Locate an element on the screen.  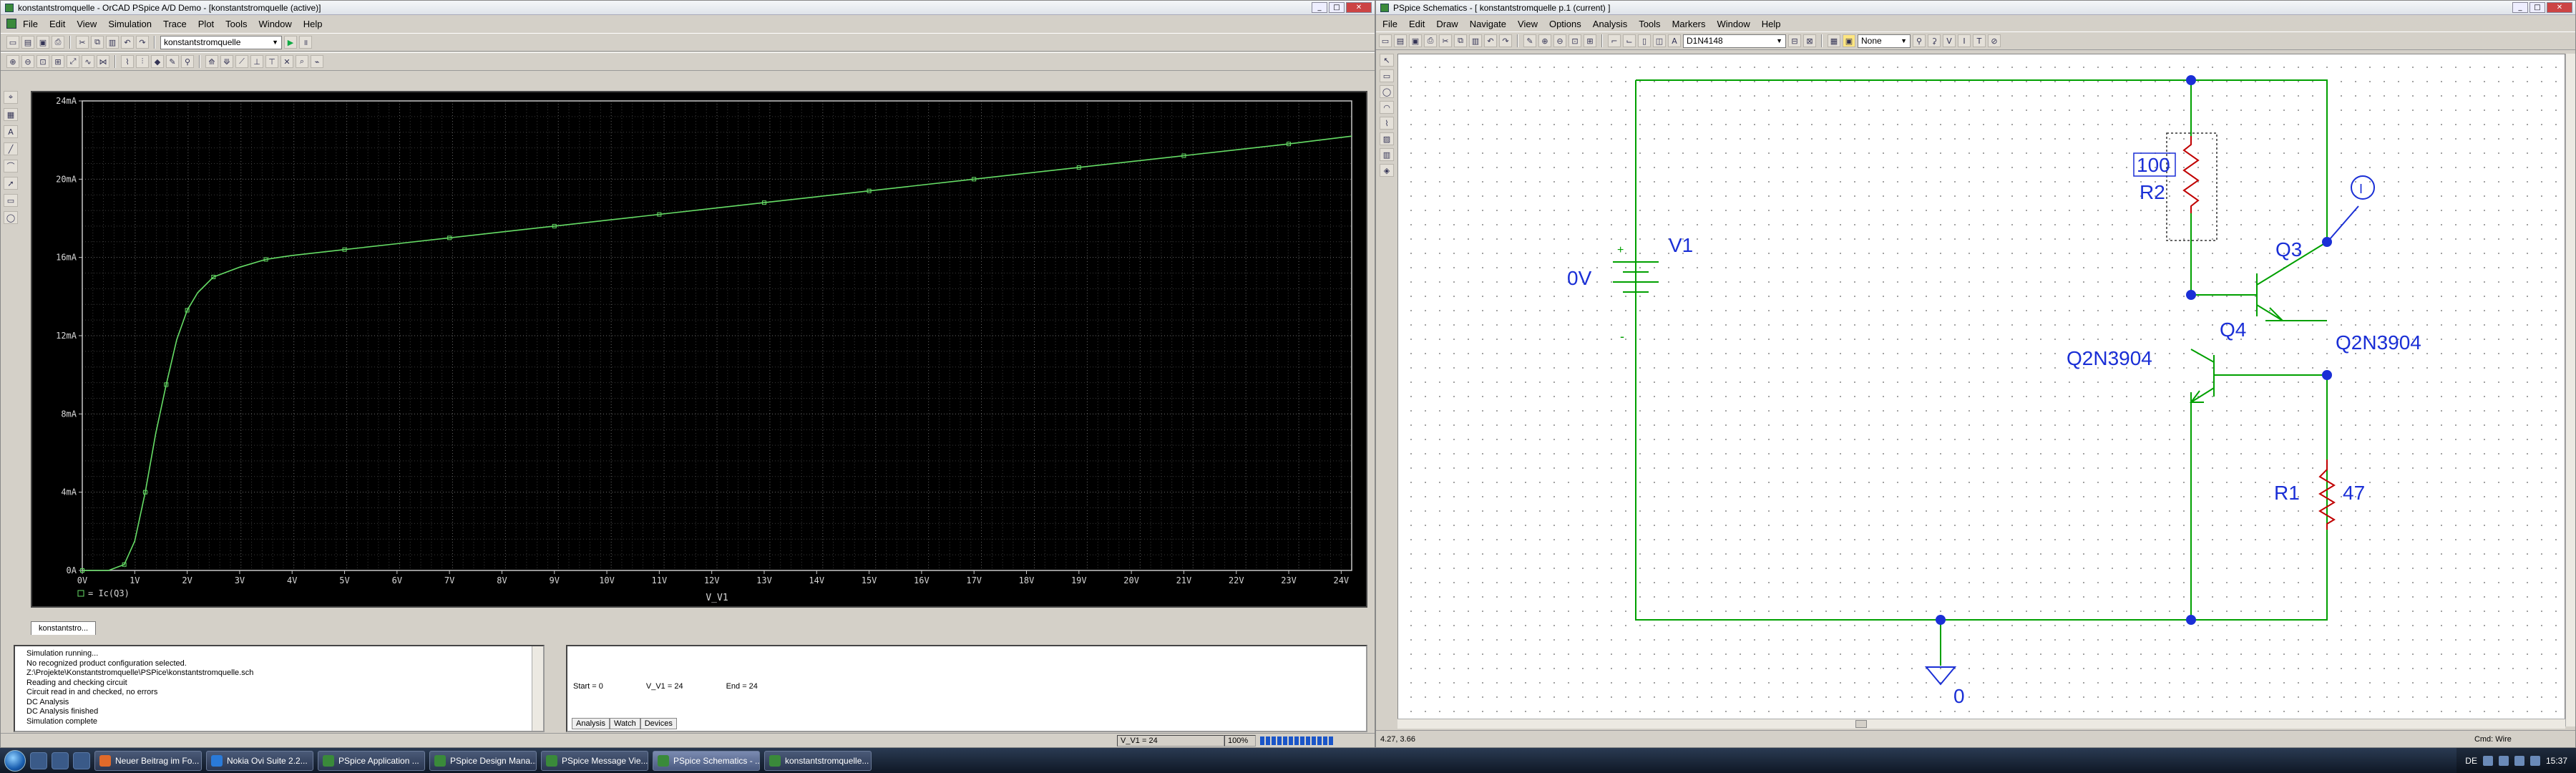
place-library-icon: ▥ is located at coordinates (1387, 154).